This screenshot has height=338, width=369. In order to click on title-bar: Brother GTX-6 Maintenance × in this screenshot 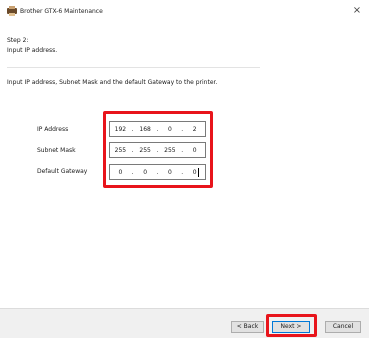, I will do `click(184, 11)`.